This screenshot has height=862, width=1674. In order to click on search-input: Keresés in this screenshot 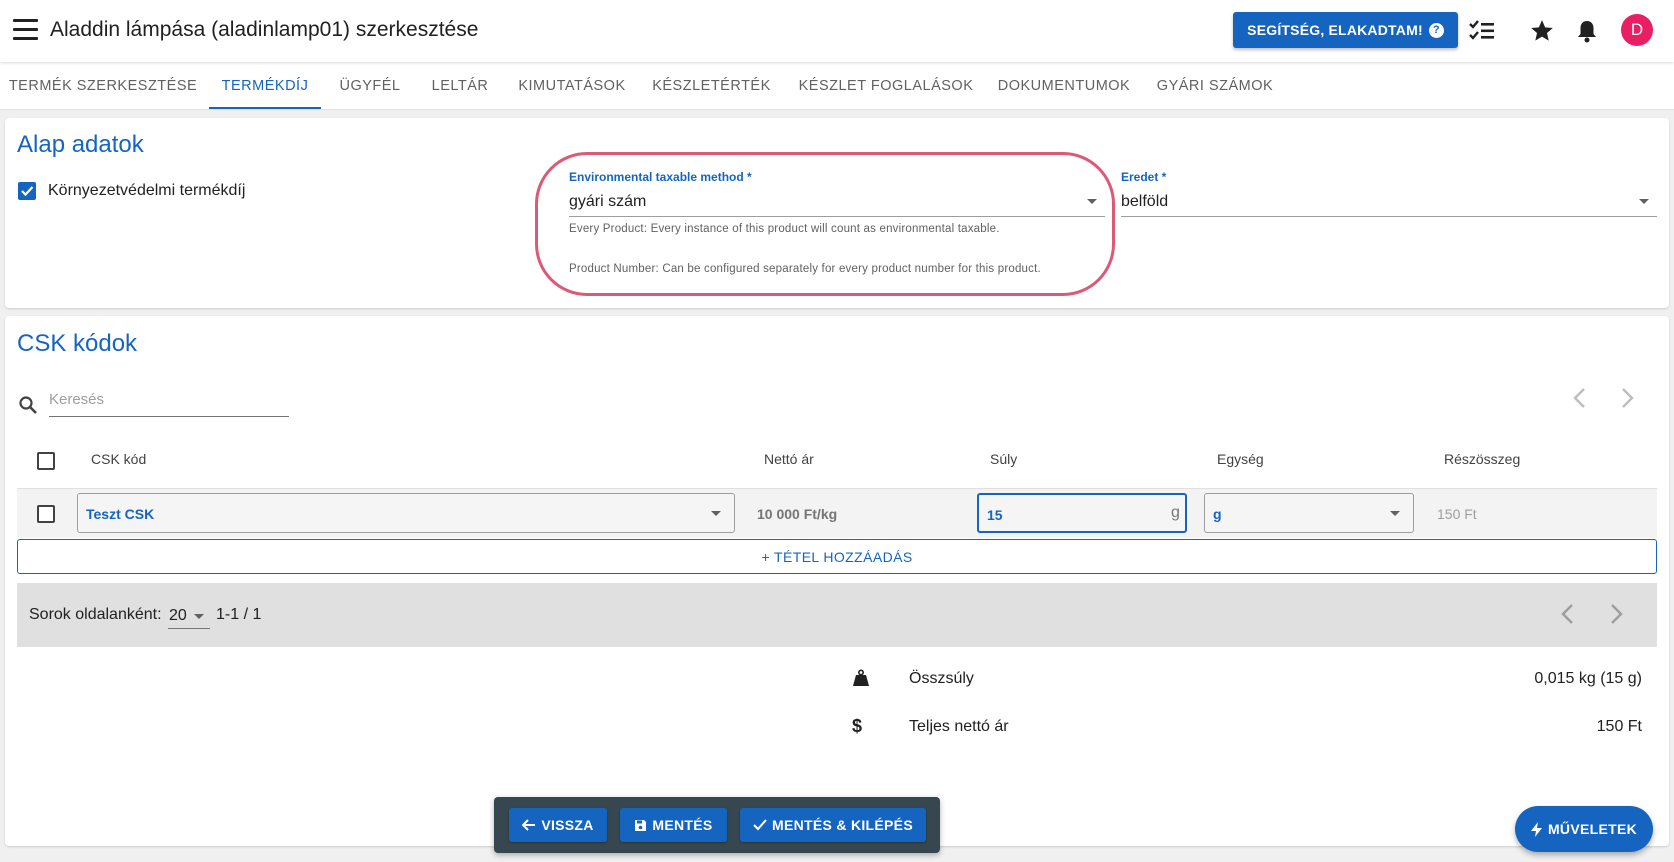, I will do `click(169, 403)`.